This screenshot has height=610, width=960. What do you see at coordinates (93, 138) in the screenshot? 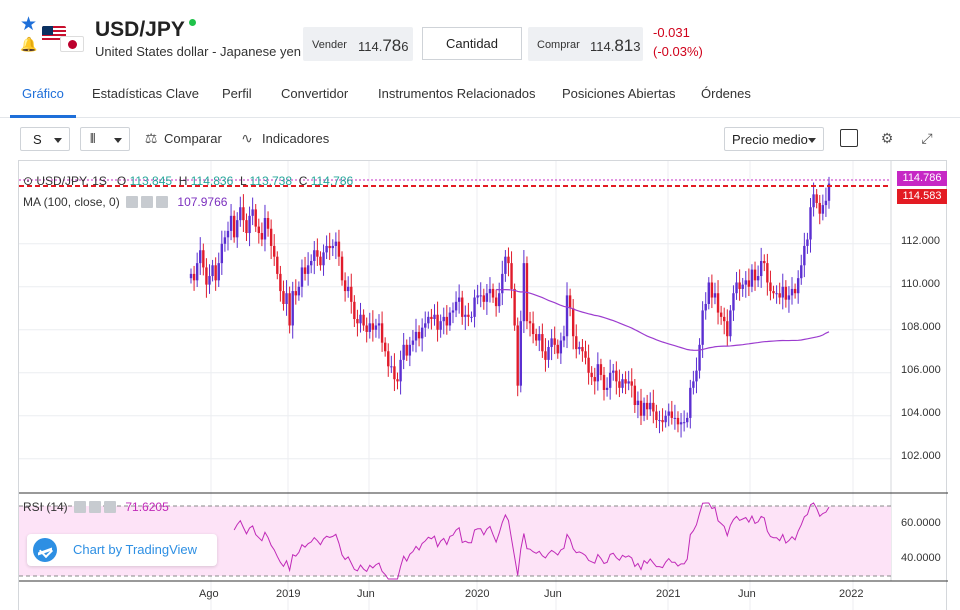
I see `candlestick-icon: ⫴` at bounding box center [93, 138].